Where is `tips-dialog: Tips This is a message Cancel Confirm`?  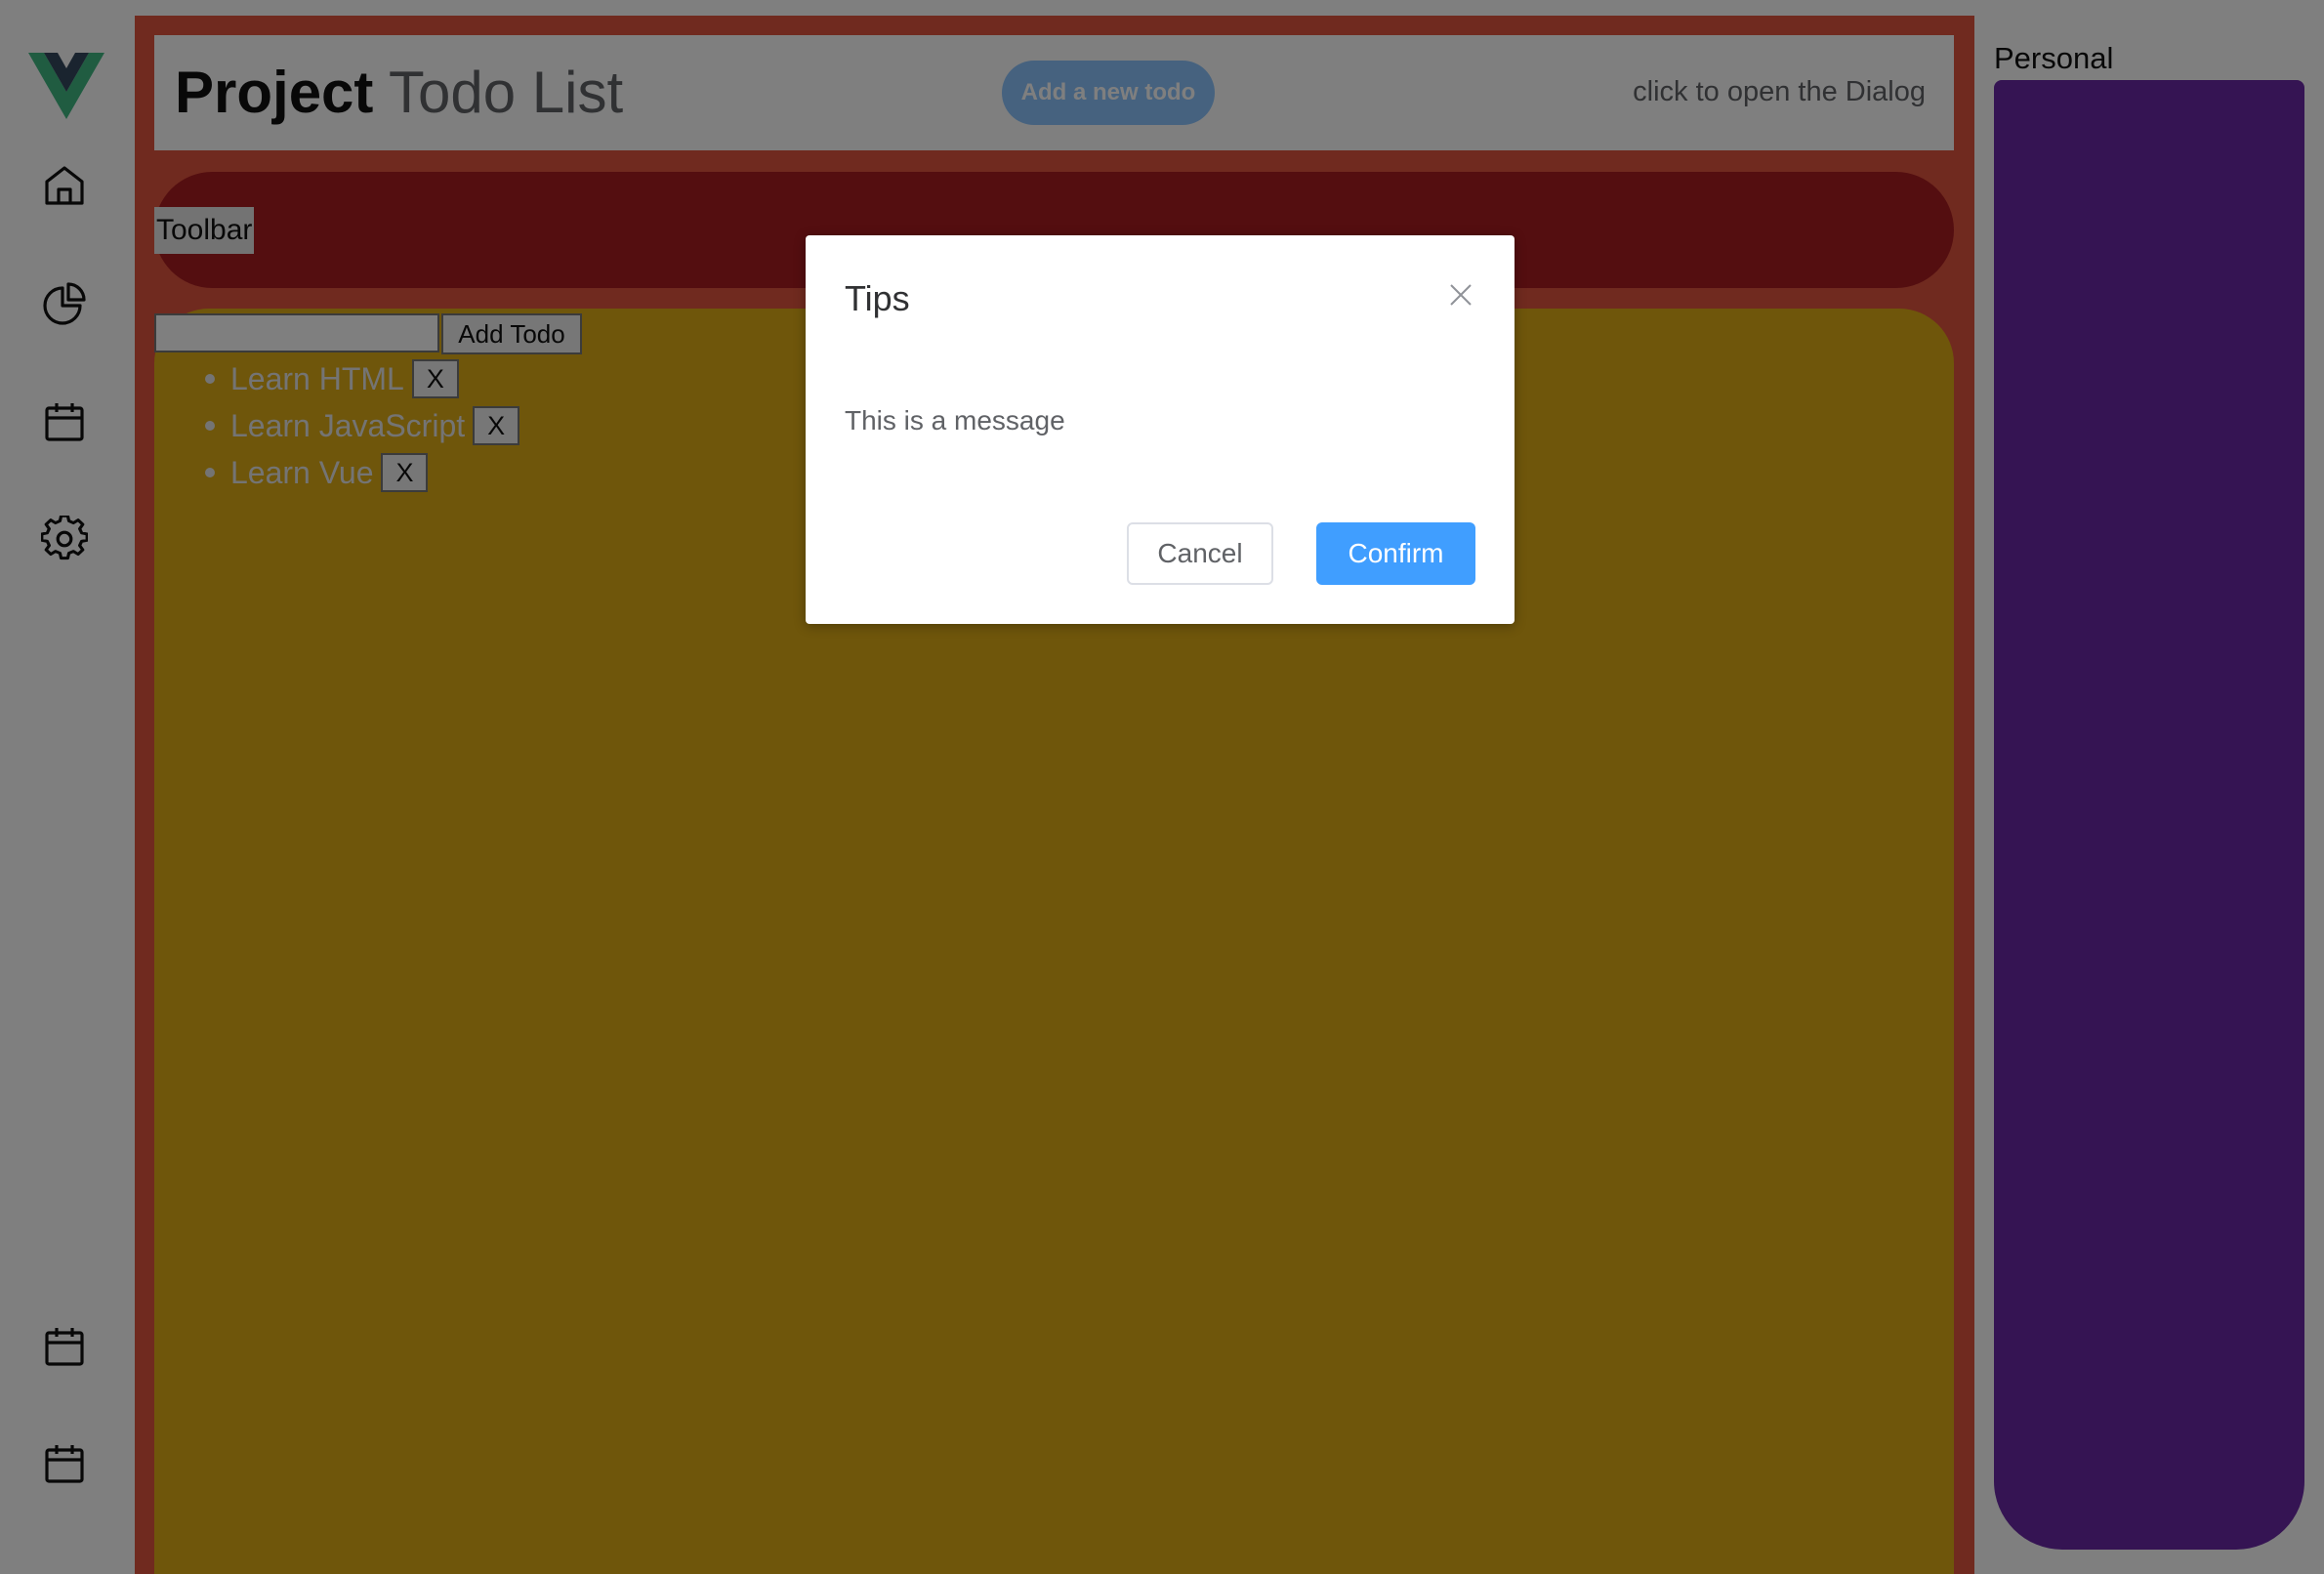
tips-dialog: Tips This is a message Cancel Confirm is located at coordinates (1160, 430).